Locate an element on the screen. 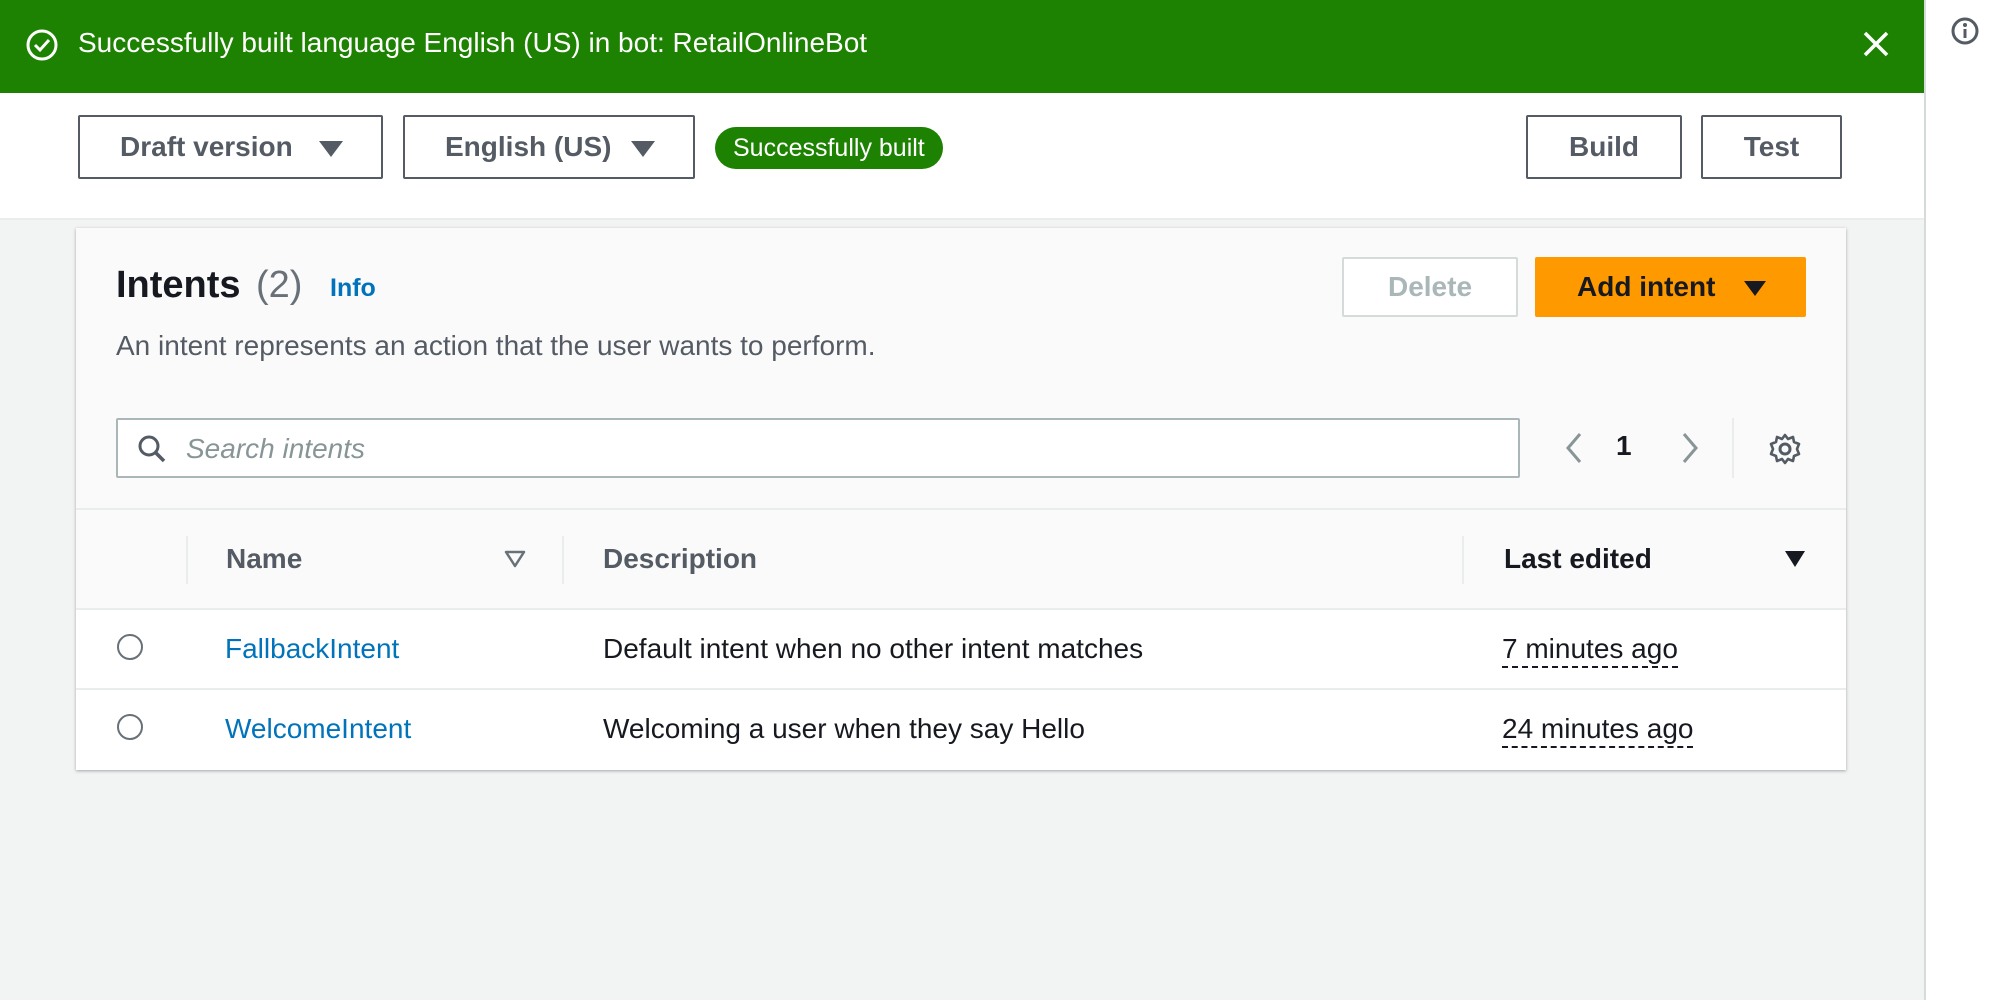 The height and width of the screenshot is (1000, 1994). intent-name-link: WelcomeIntent is located at coordinates (318, 729).